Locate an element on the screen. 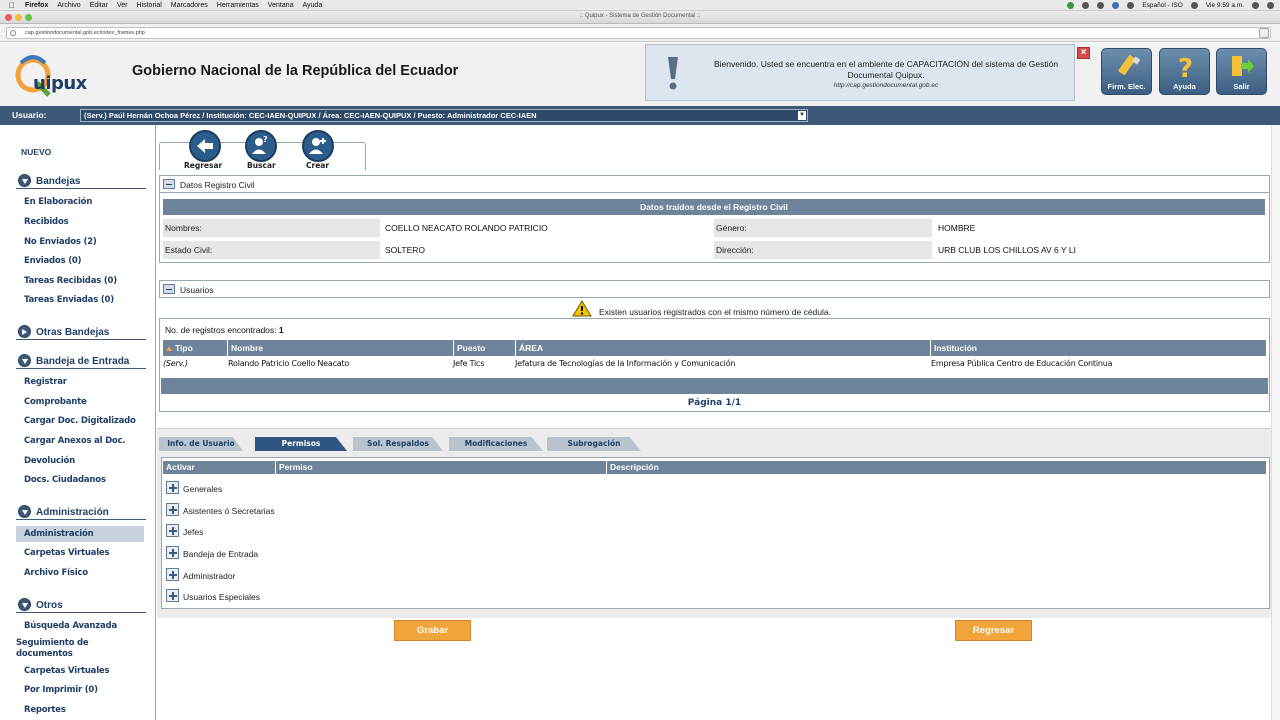  sidebar-item-seguimiento: Seguimiento de documentos is located at coordinates (66, 649).